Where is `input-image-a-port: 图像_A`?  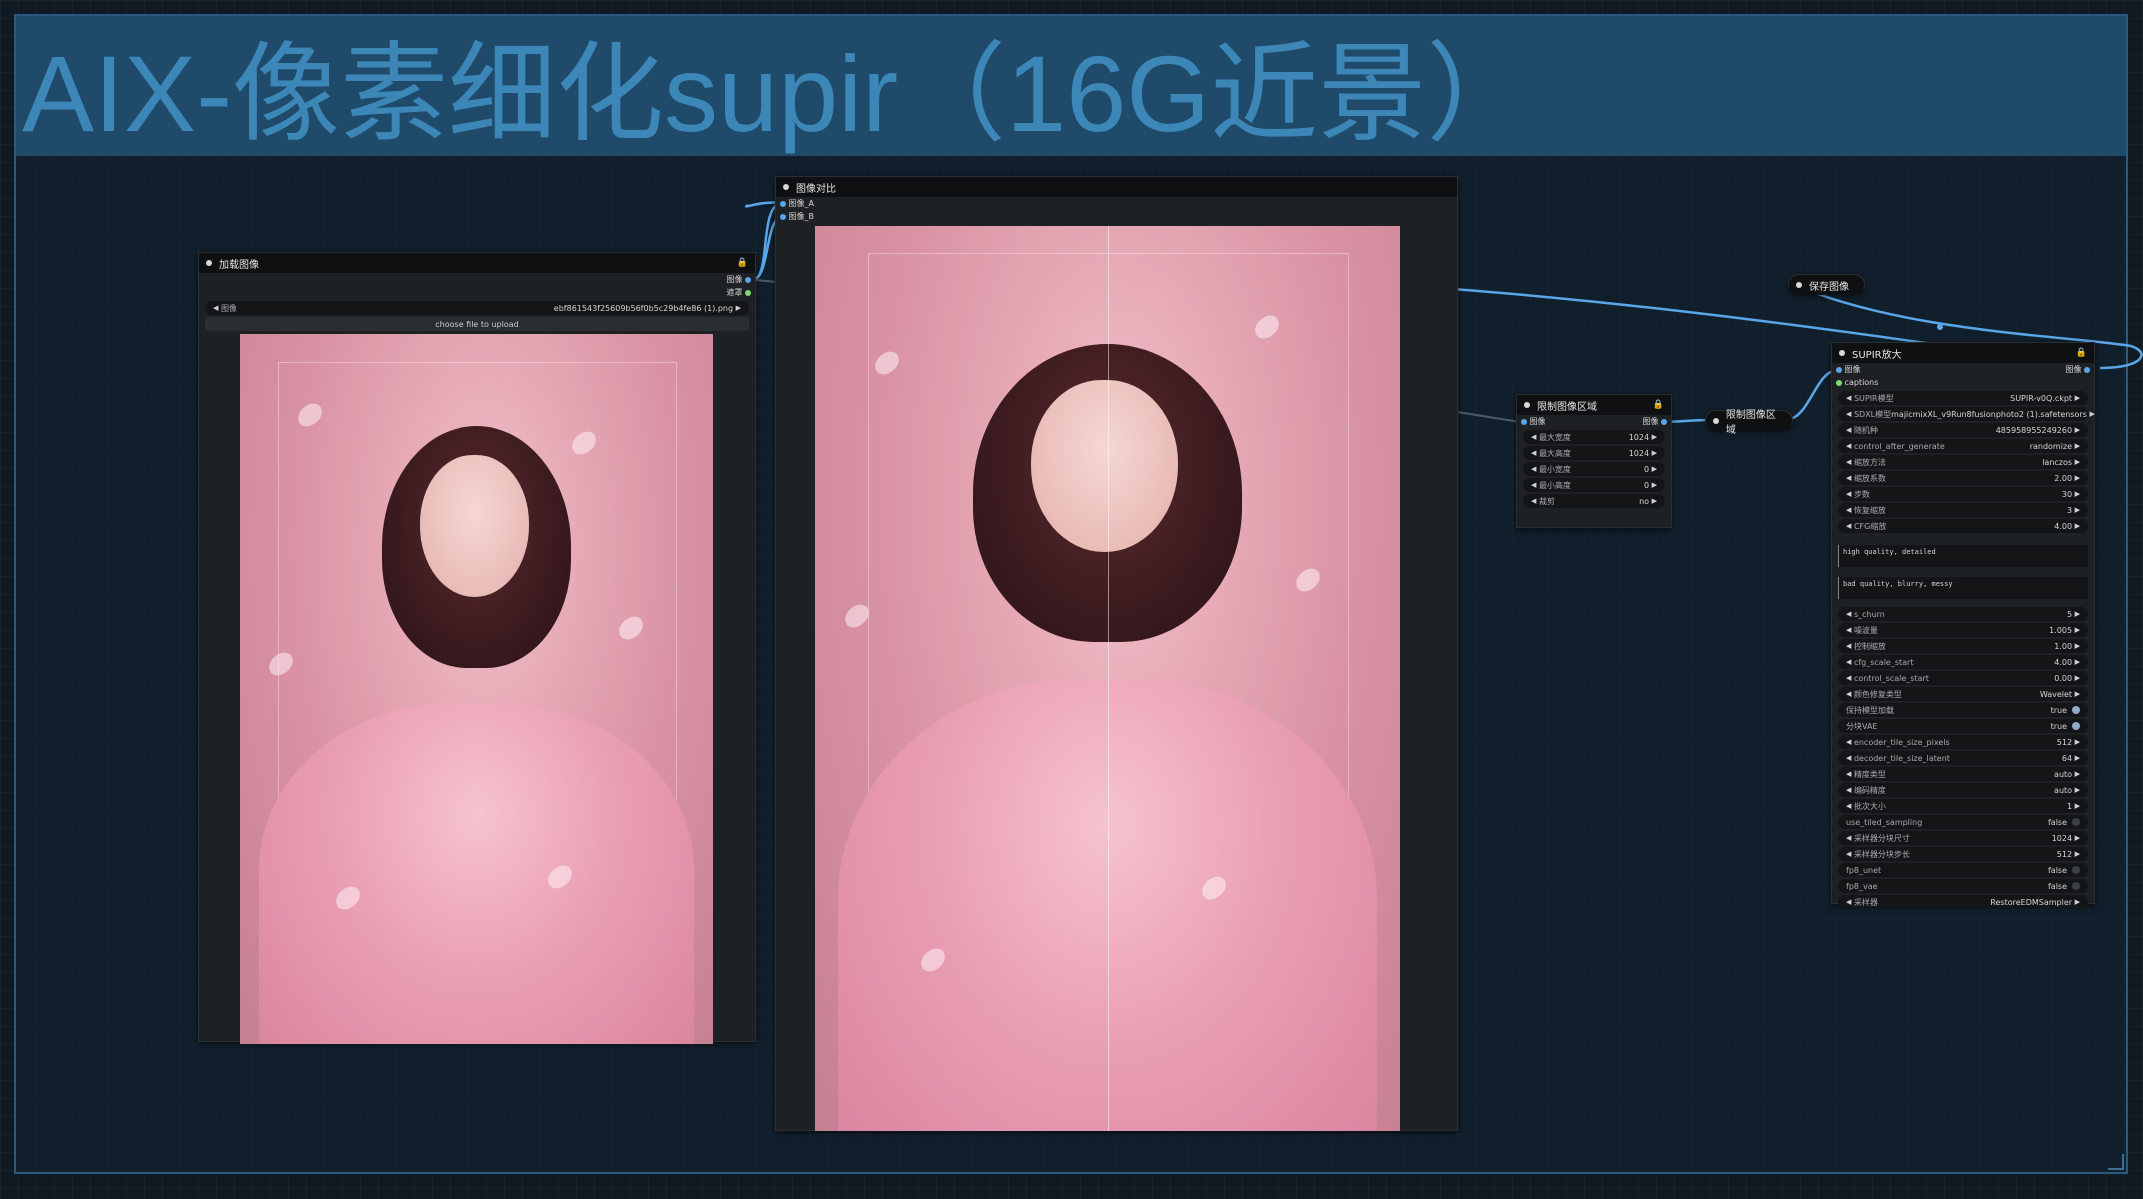
input-image-a-port: 图像_A is located at coordinates (1116, 203).